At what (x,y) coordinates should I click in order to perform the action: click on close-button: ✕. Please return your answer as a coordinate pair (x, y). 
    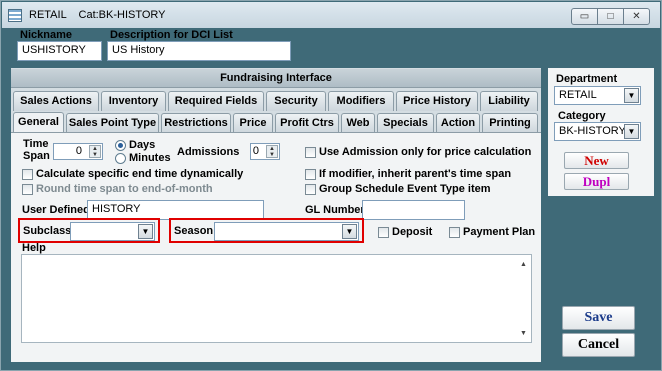
    Looking at the image, I should click on (636, 16).